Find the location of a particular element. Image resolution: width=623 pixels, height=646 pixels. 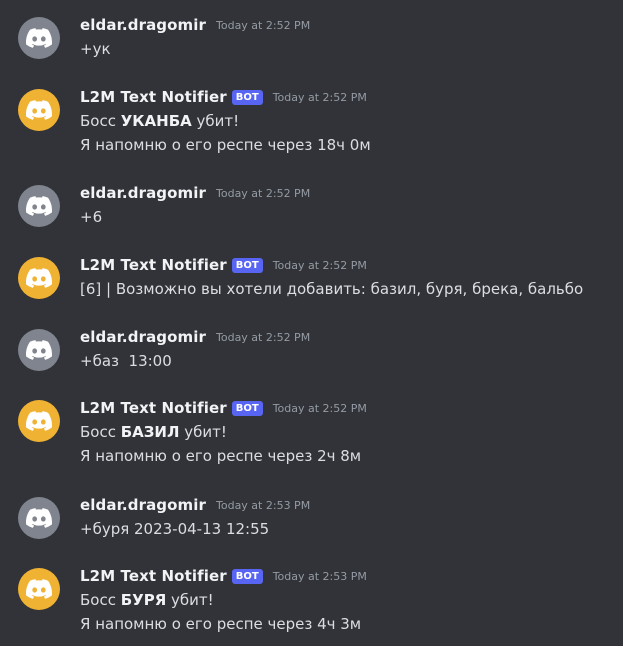

message-header: eldar.dragomir Today at 2:53 PM is located at coordinates (195, 505).